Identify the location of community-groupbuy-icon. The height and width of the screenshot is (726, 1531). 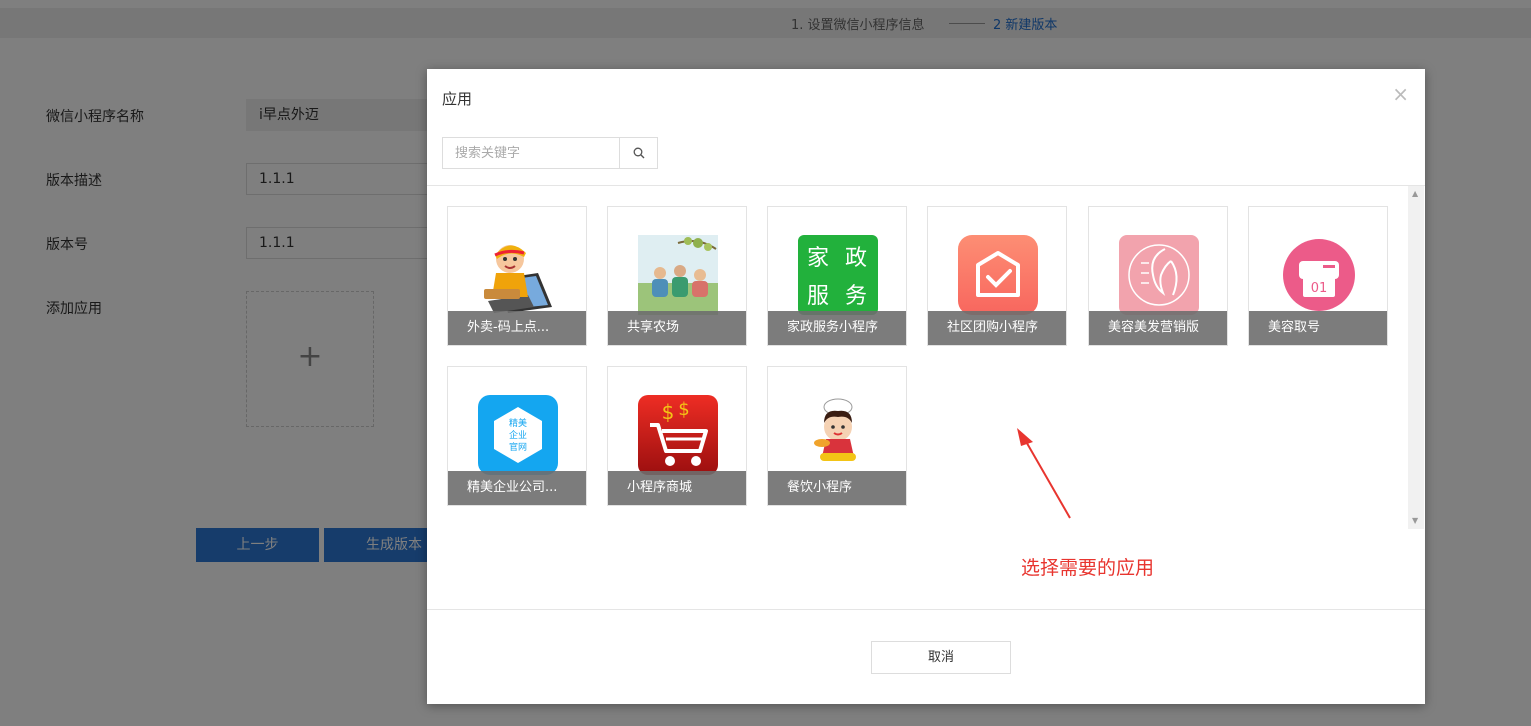
(998, 275).